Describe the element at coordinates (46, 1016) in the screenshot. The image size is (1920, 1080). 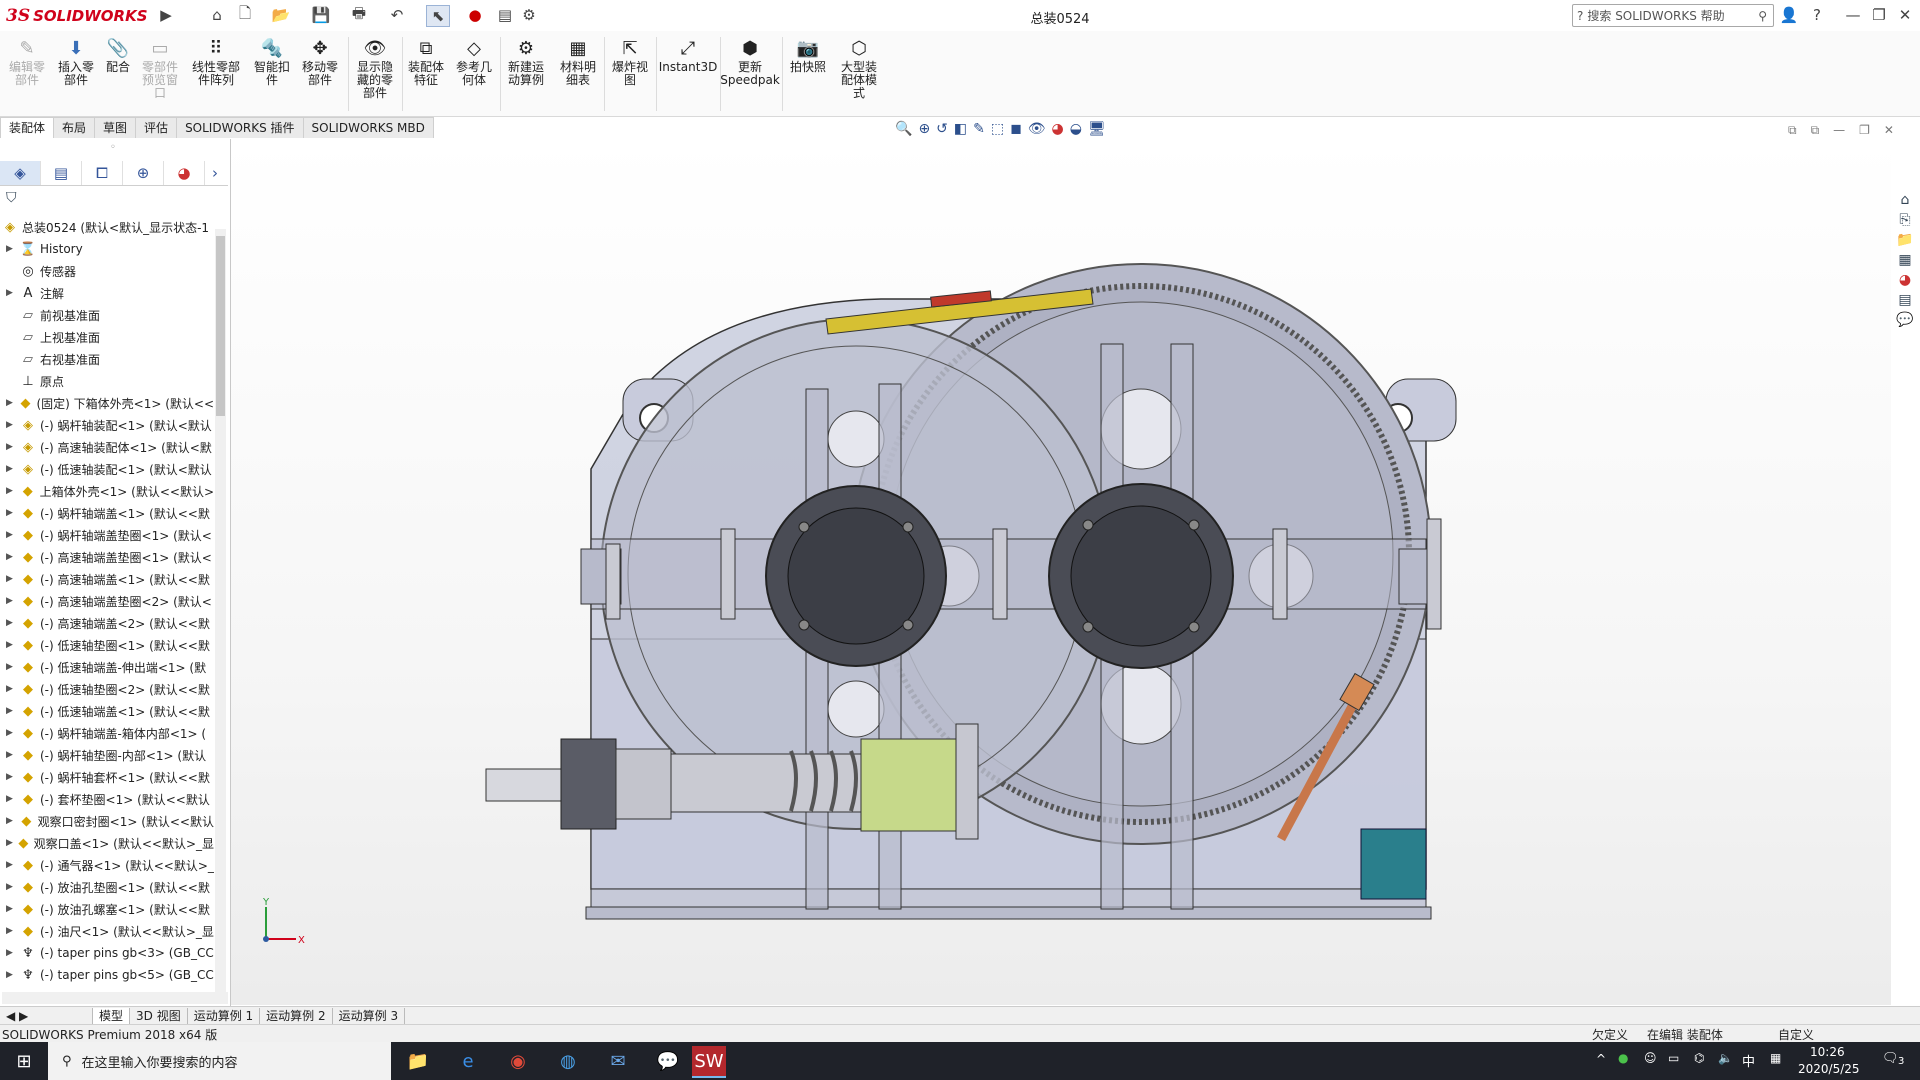
I see `tab-scroll-controls: ◀ ▶` at that location.